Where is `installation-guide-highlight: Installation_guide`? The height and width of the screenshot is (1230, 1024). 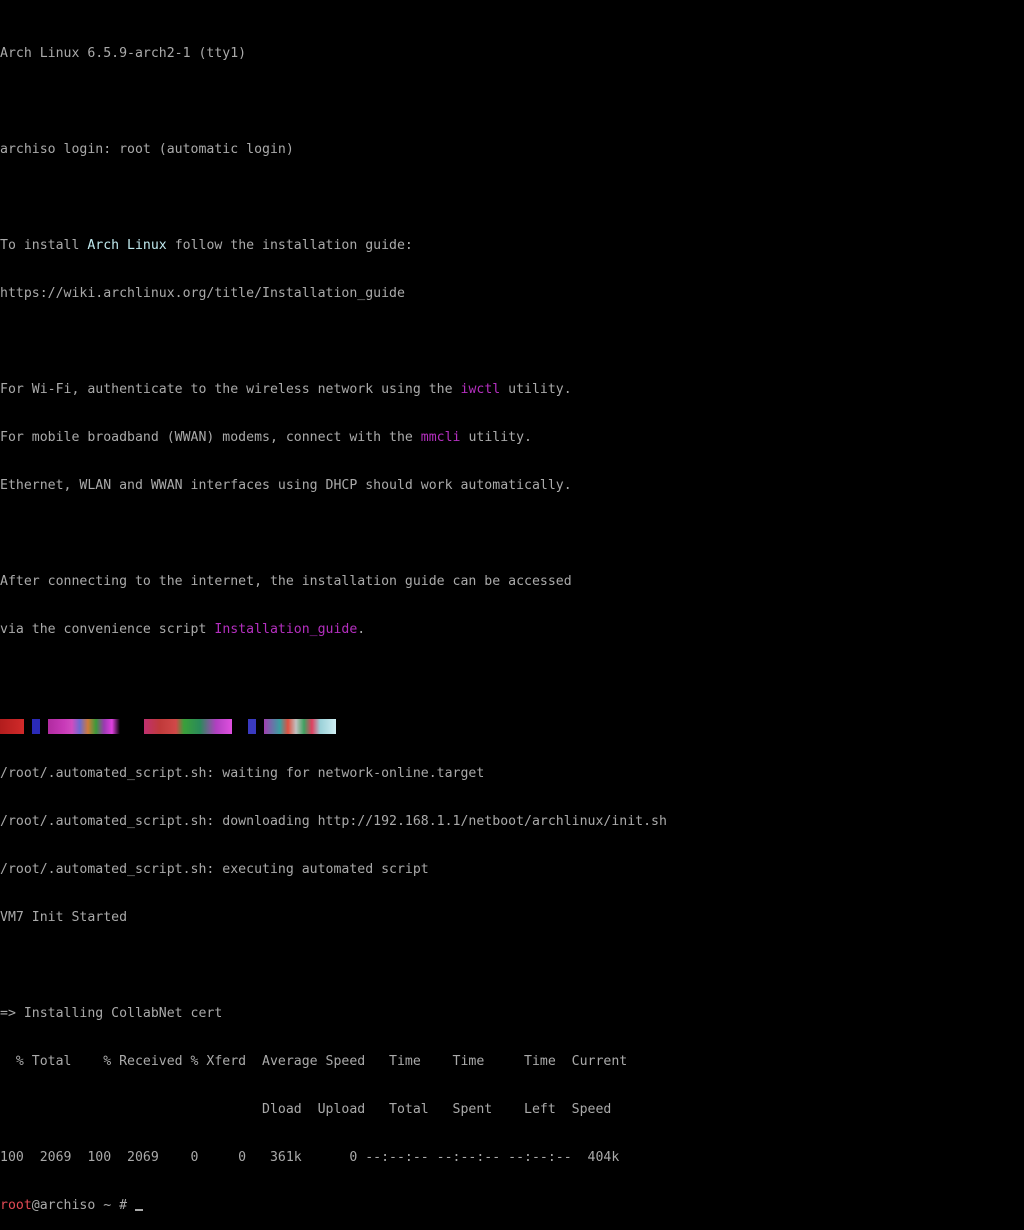
installation-guide-highlight: Installation_guide is located at coordinates (286, 629).